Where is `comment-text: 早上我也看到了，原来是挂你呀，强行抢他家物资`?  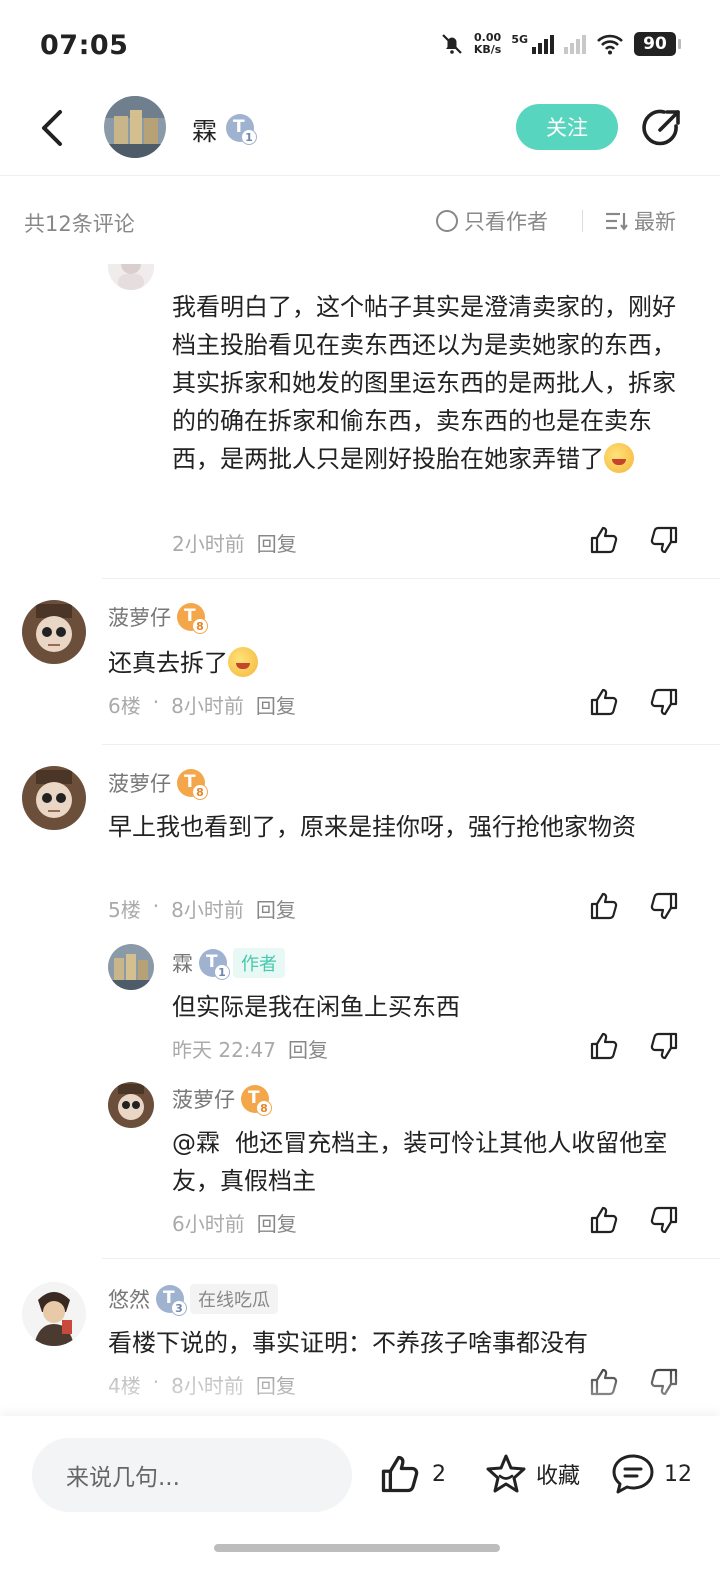
comment-text: 早上我也看到了，原来是挂你呀，强行抢他家物资 is located at coordinates (372, 827).